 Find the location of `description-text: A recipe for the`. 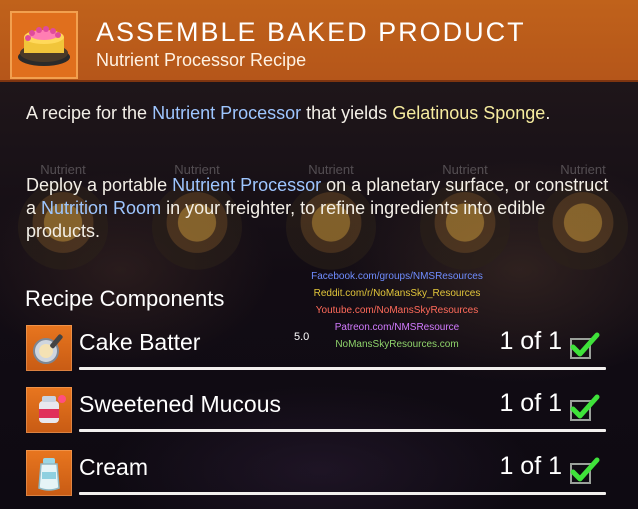

description-text: A recipe for the is located at coordinates (89, 113).